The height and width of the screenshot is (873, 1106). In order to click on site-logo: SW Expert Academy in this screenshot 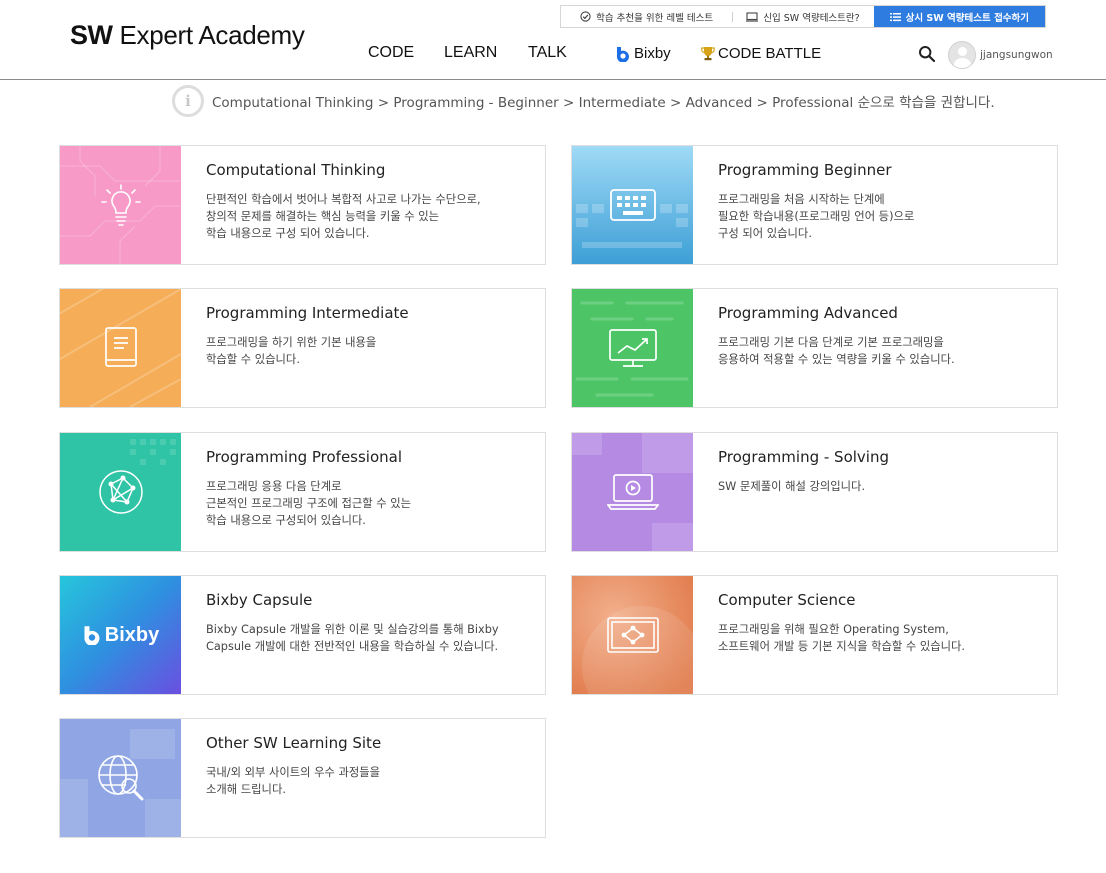, I will do `click(187, 35)`.